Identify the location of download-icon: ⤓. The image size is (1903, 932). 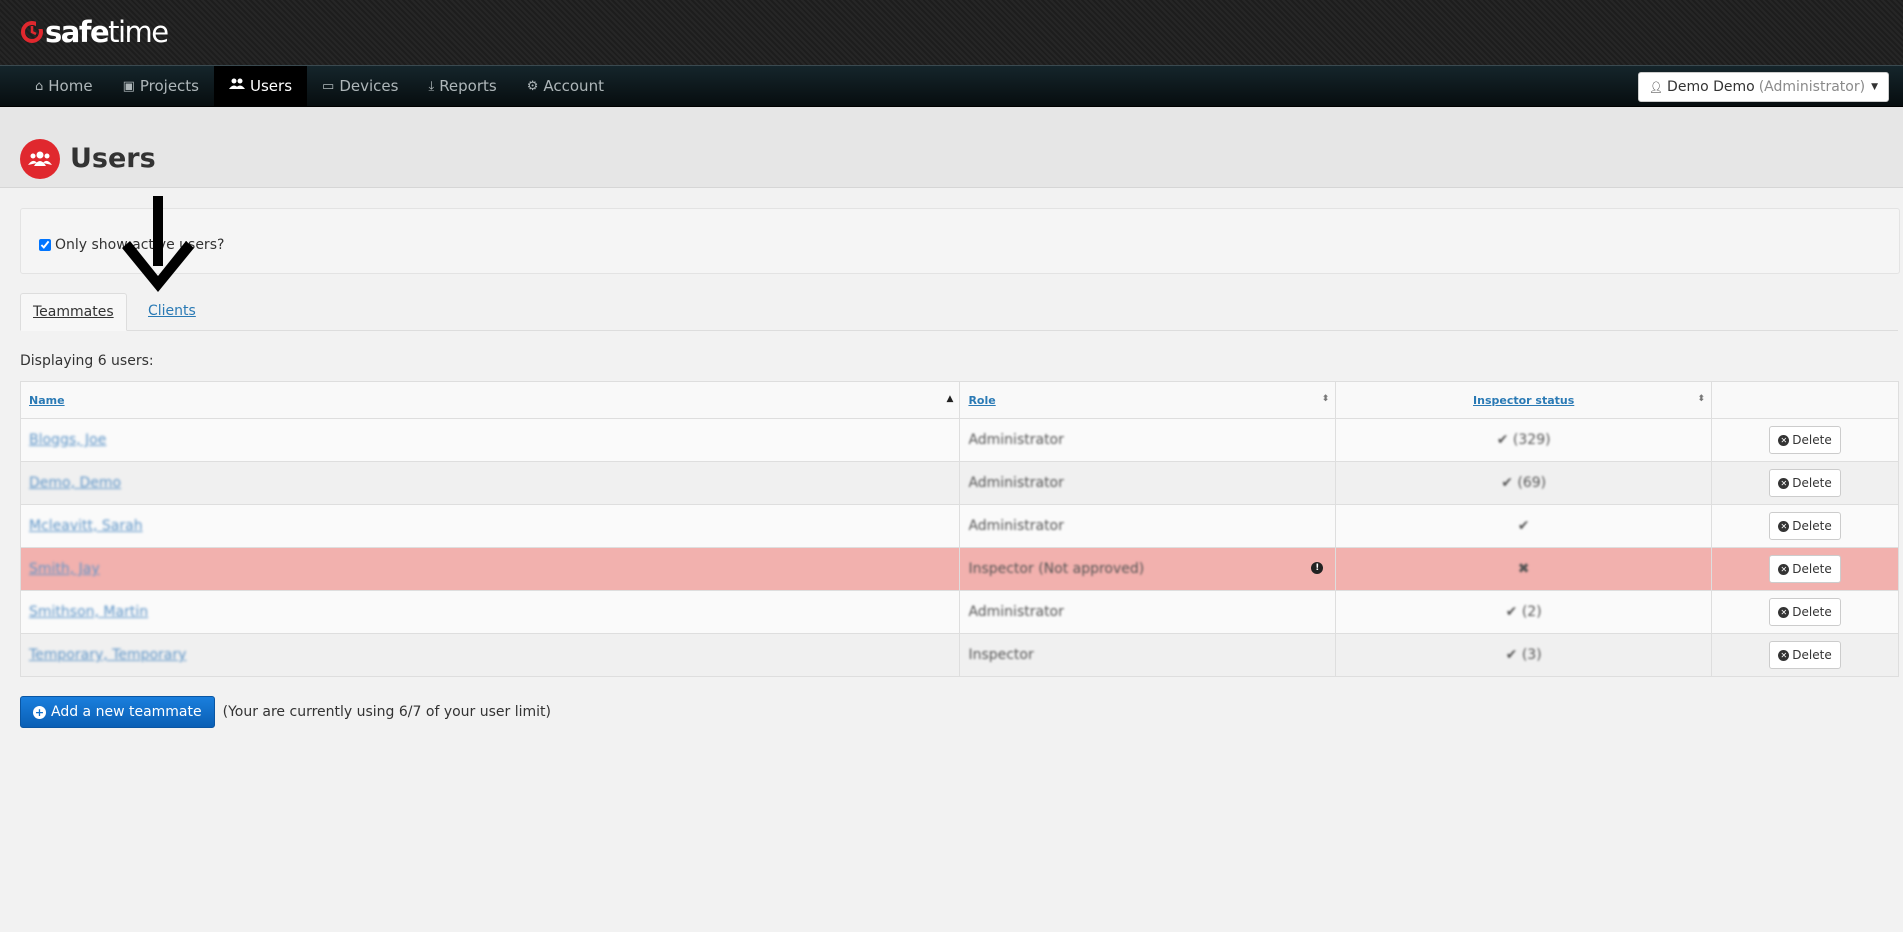
(431, 86).